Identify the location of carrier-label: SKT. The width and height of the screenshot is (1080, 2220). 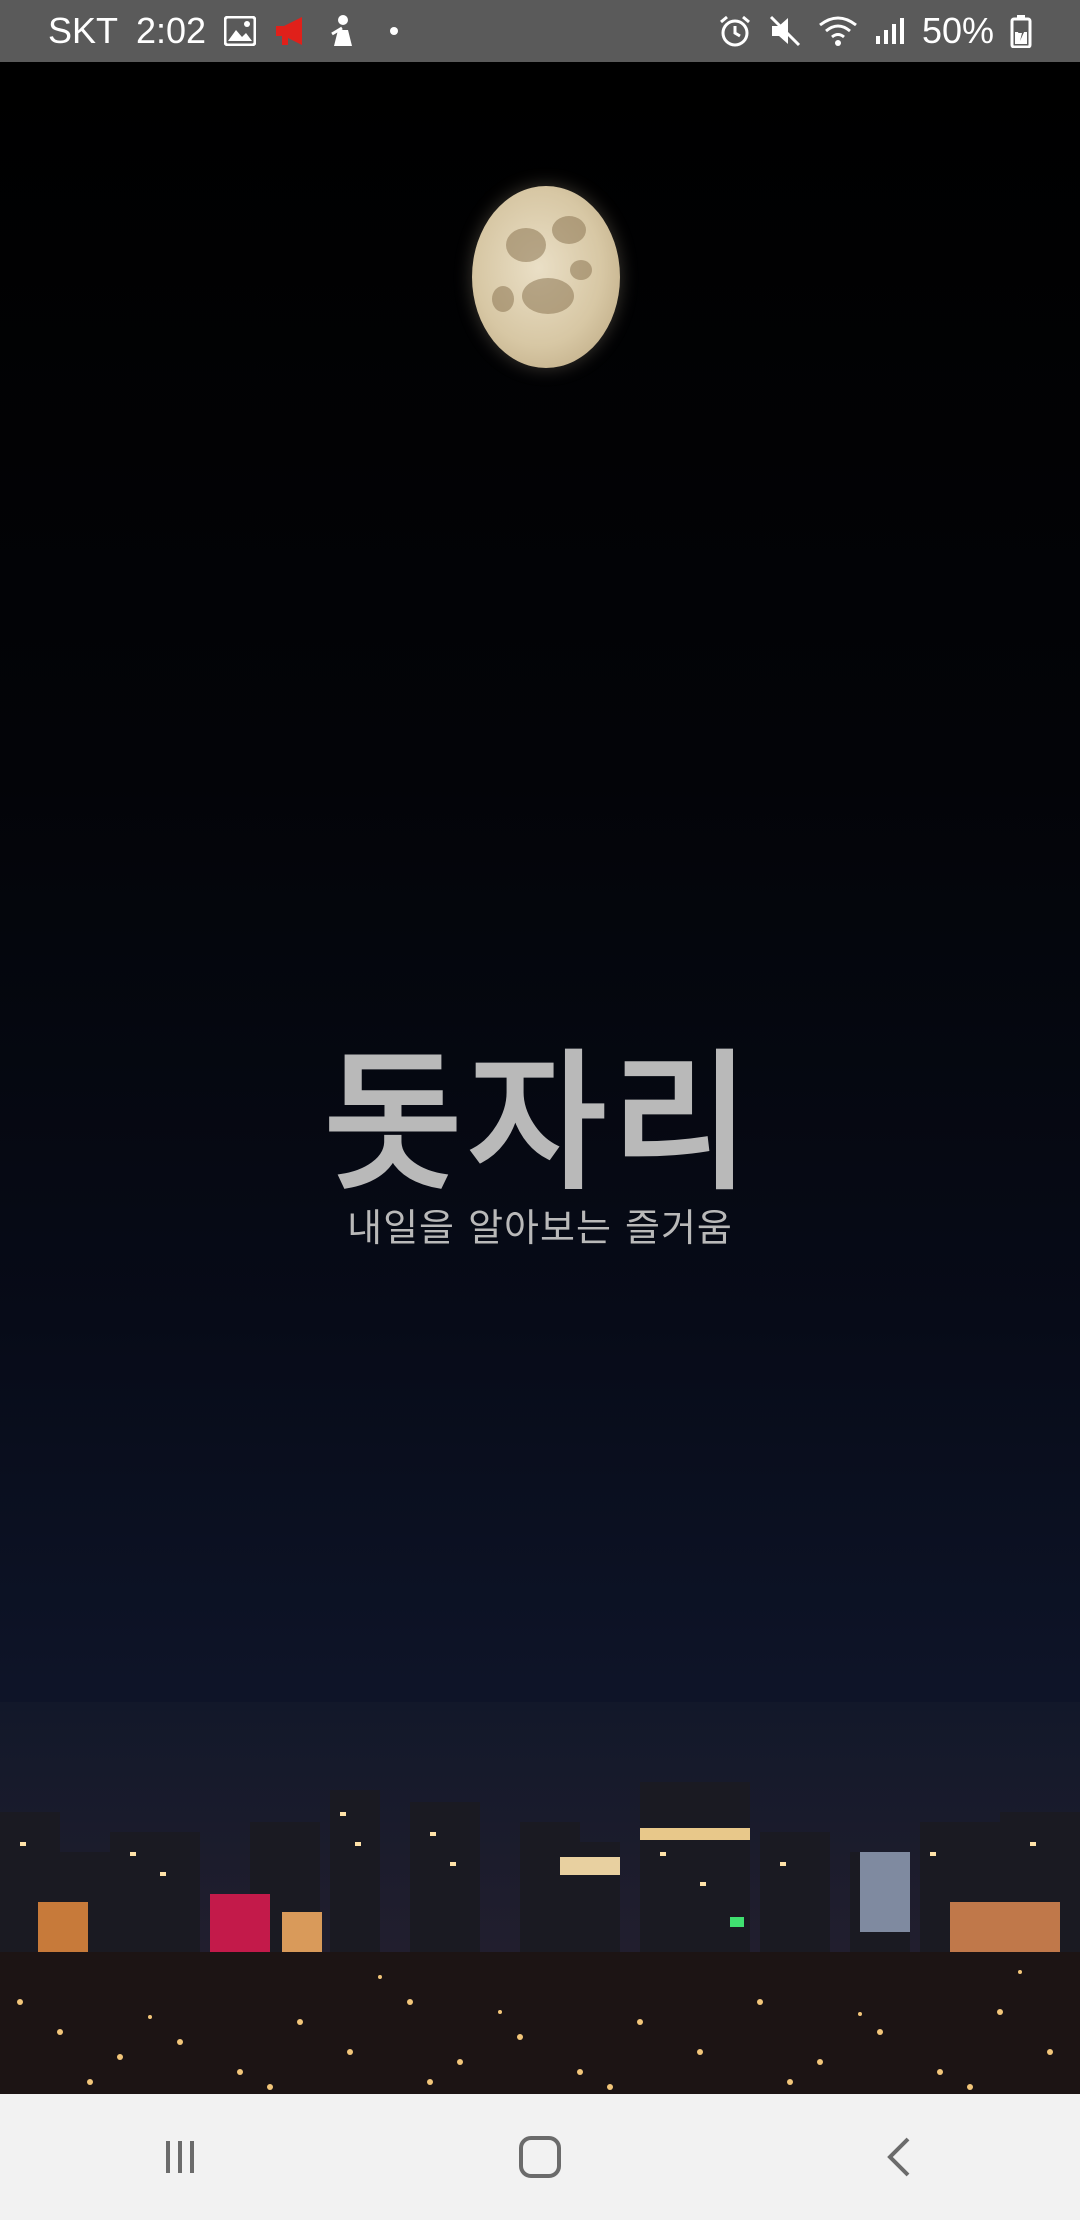
(83, 30).